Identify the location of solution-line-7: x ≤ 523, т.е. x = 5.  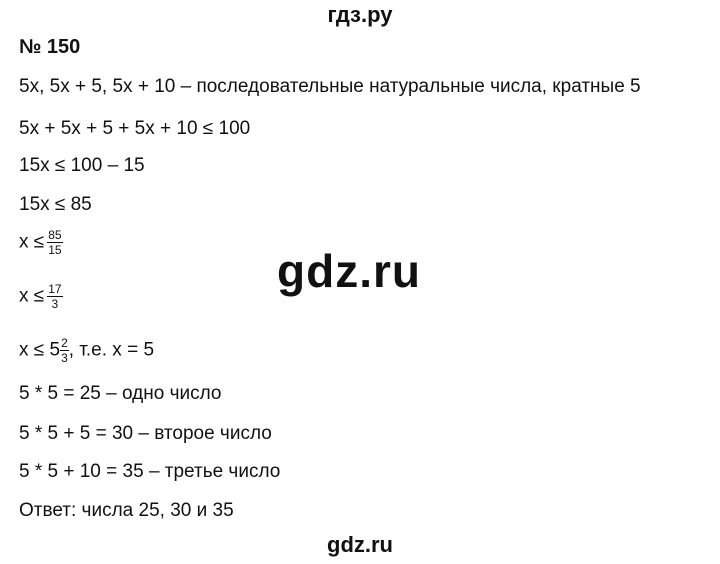
(86, 350).